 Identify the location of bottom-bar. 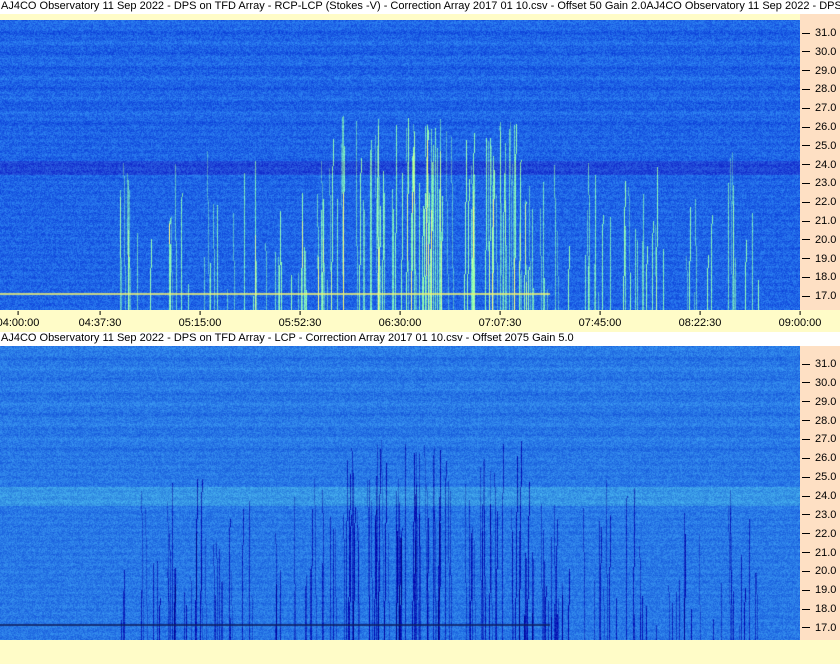
(420, 652).